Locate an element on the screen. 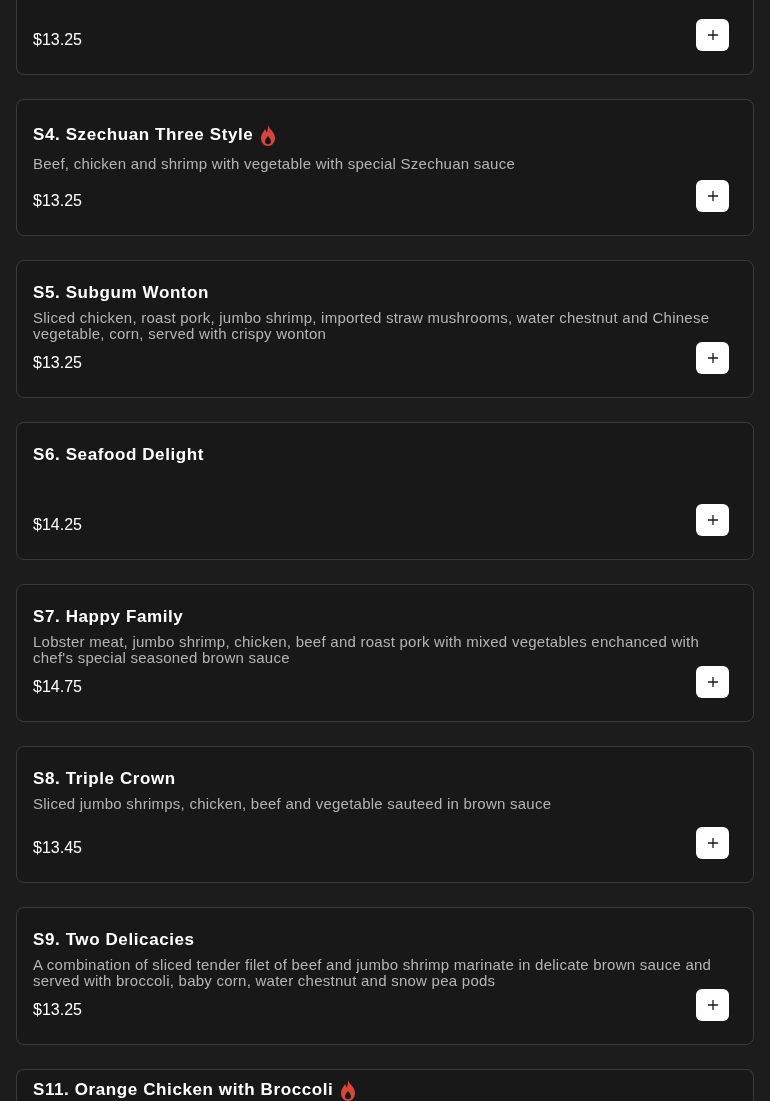 The image size is (770, 1101). item-name: S4. Szechuan Three Style is located at coordinates (143, 135).